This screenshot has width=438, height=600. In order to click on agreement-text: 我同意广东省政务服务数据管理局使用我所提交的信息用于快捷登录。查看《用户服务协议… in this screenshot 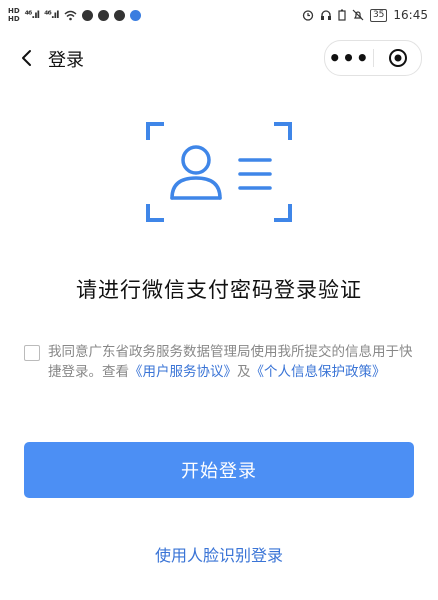, I will do `click(234, 362)`.